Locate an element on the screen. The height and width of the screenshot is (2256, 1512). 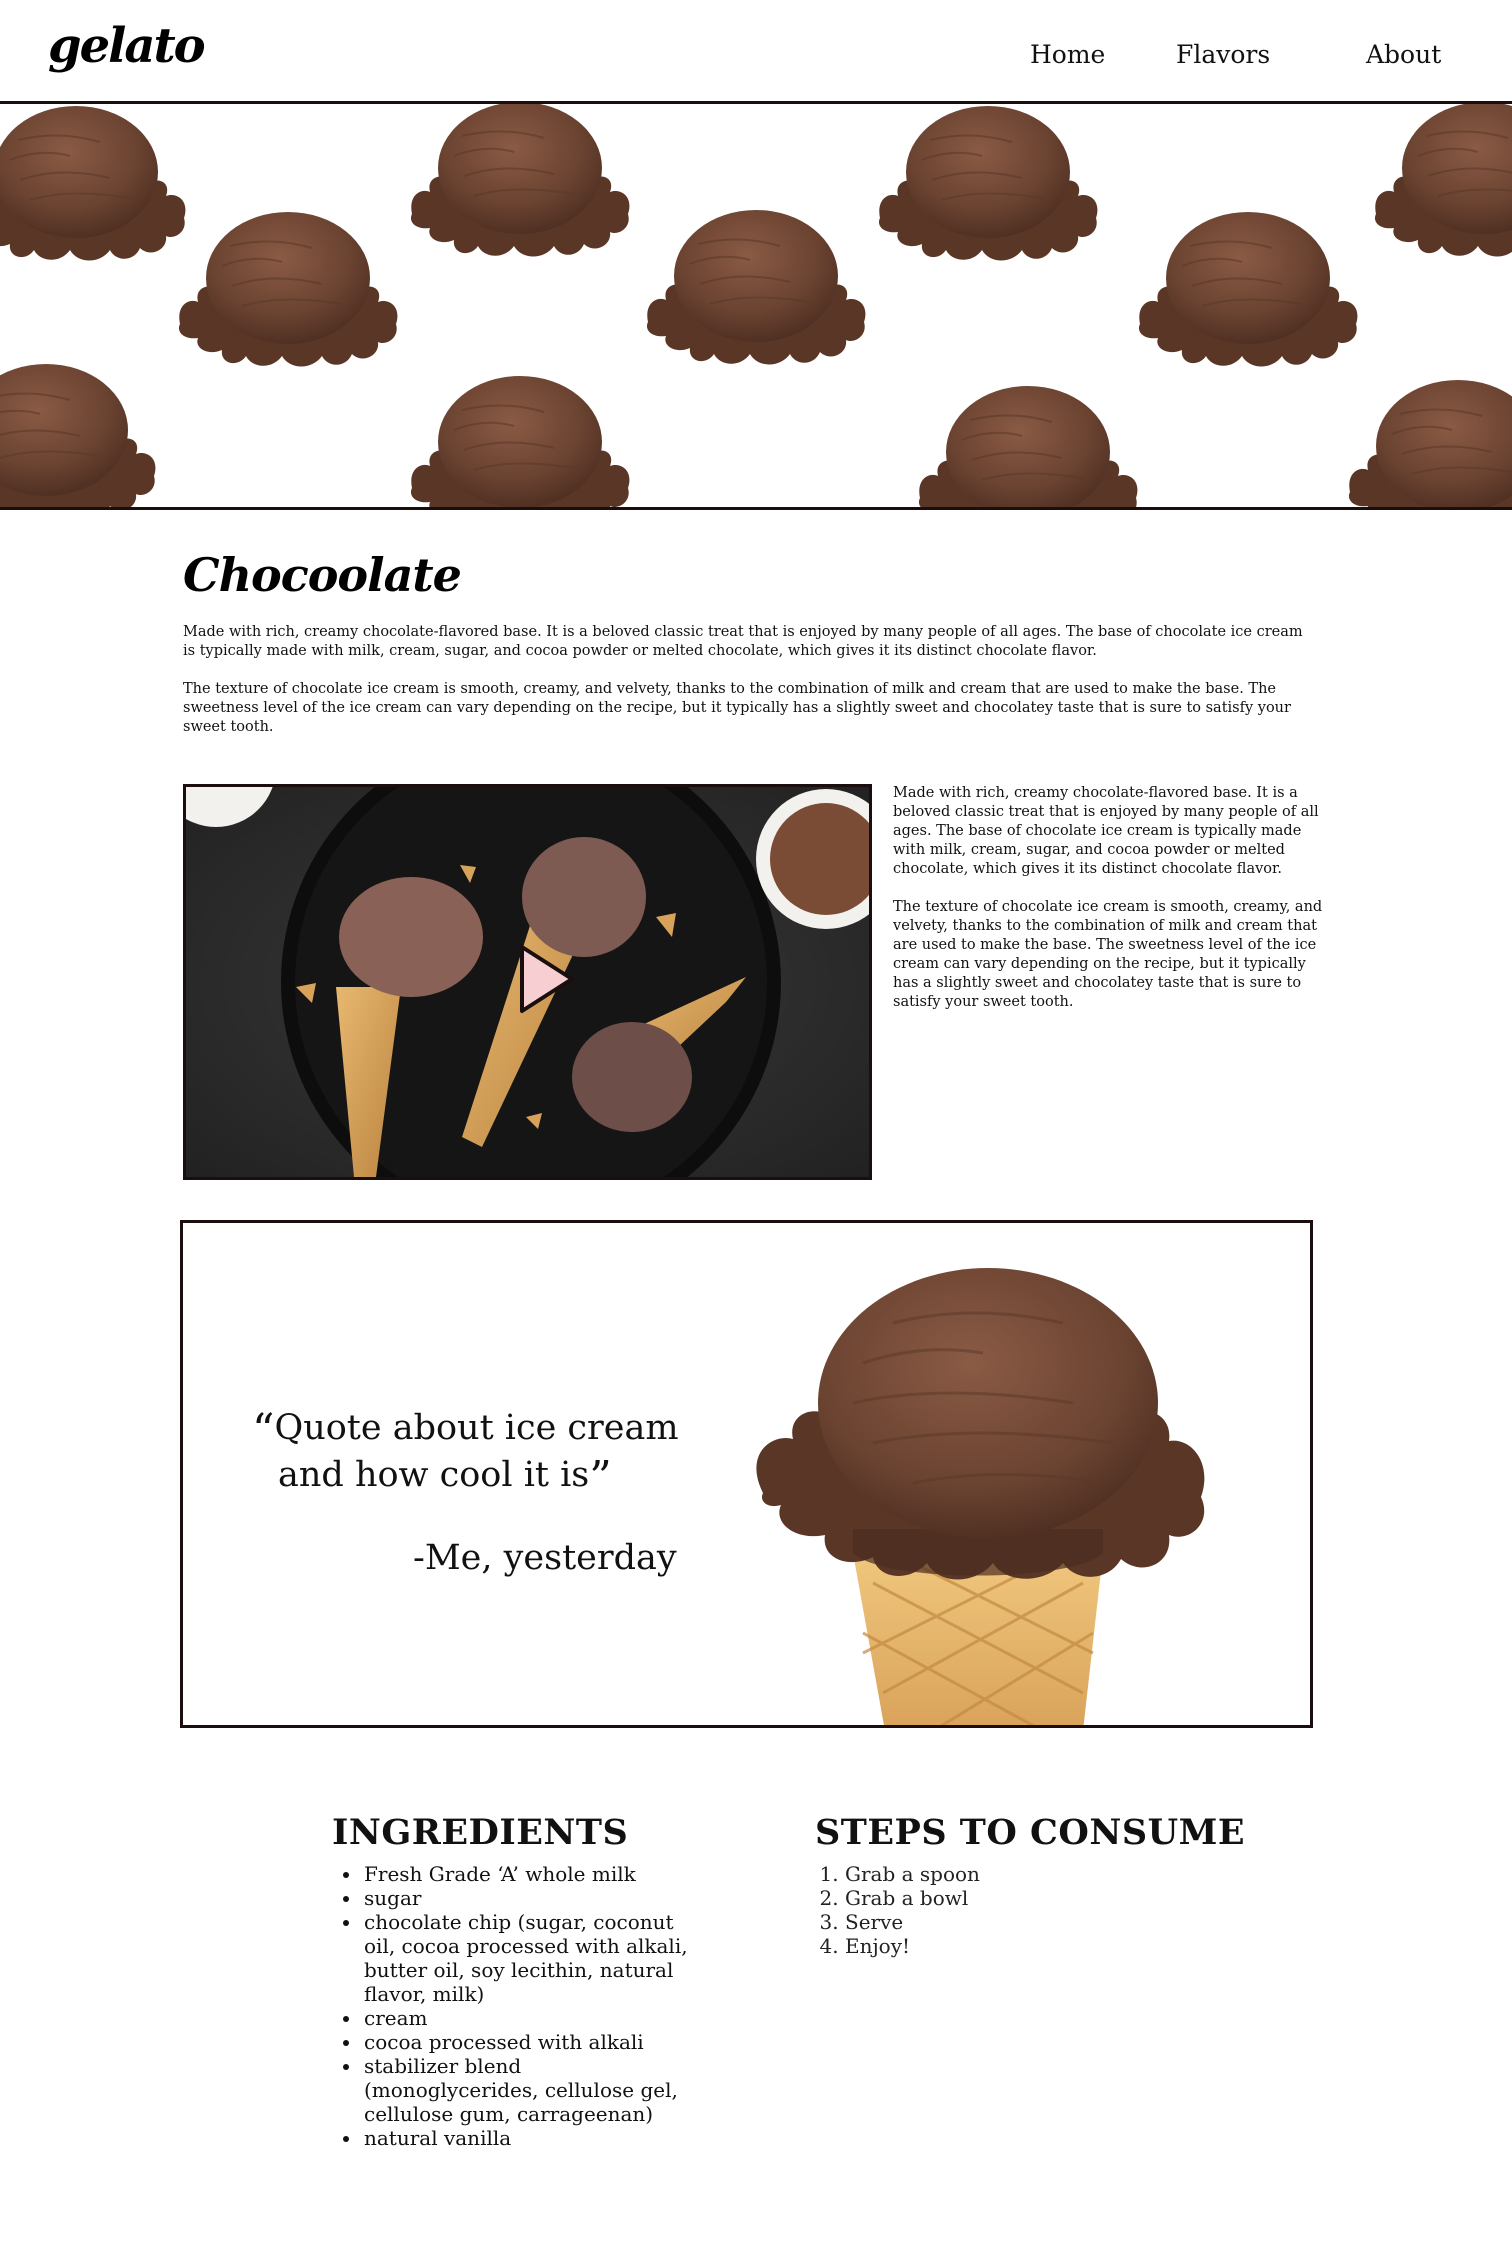
video-thumbnail is located at coordinates (527, 982).